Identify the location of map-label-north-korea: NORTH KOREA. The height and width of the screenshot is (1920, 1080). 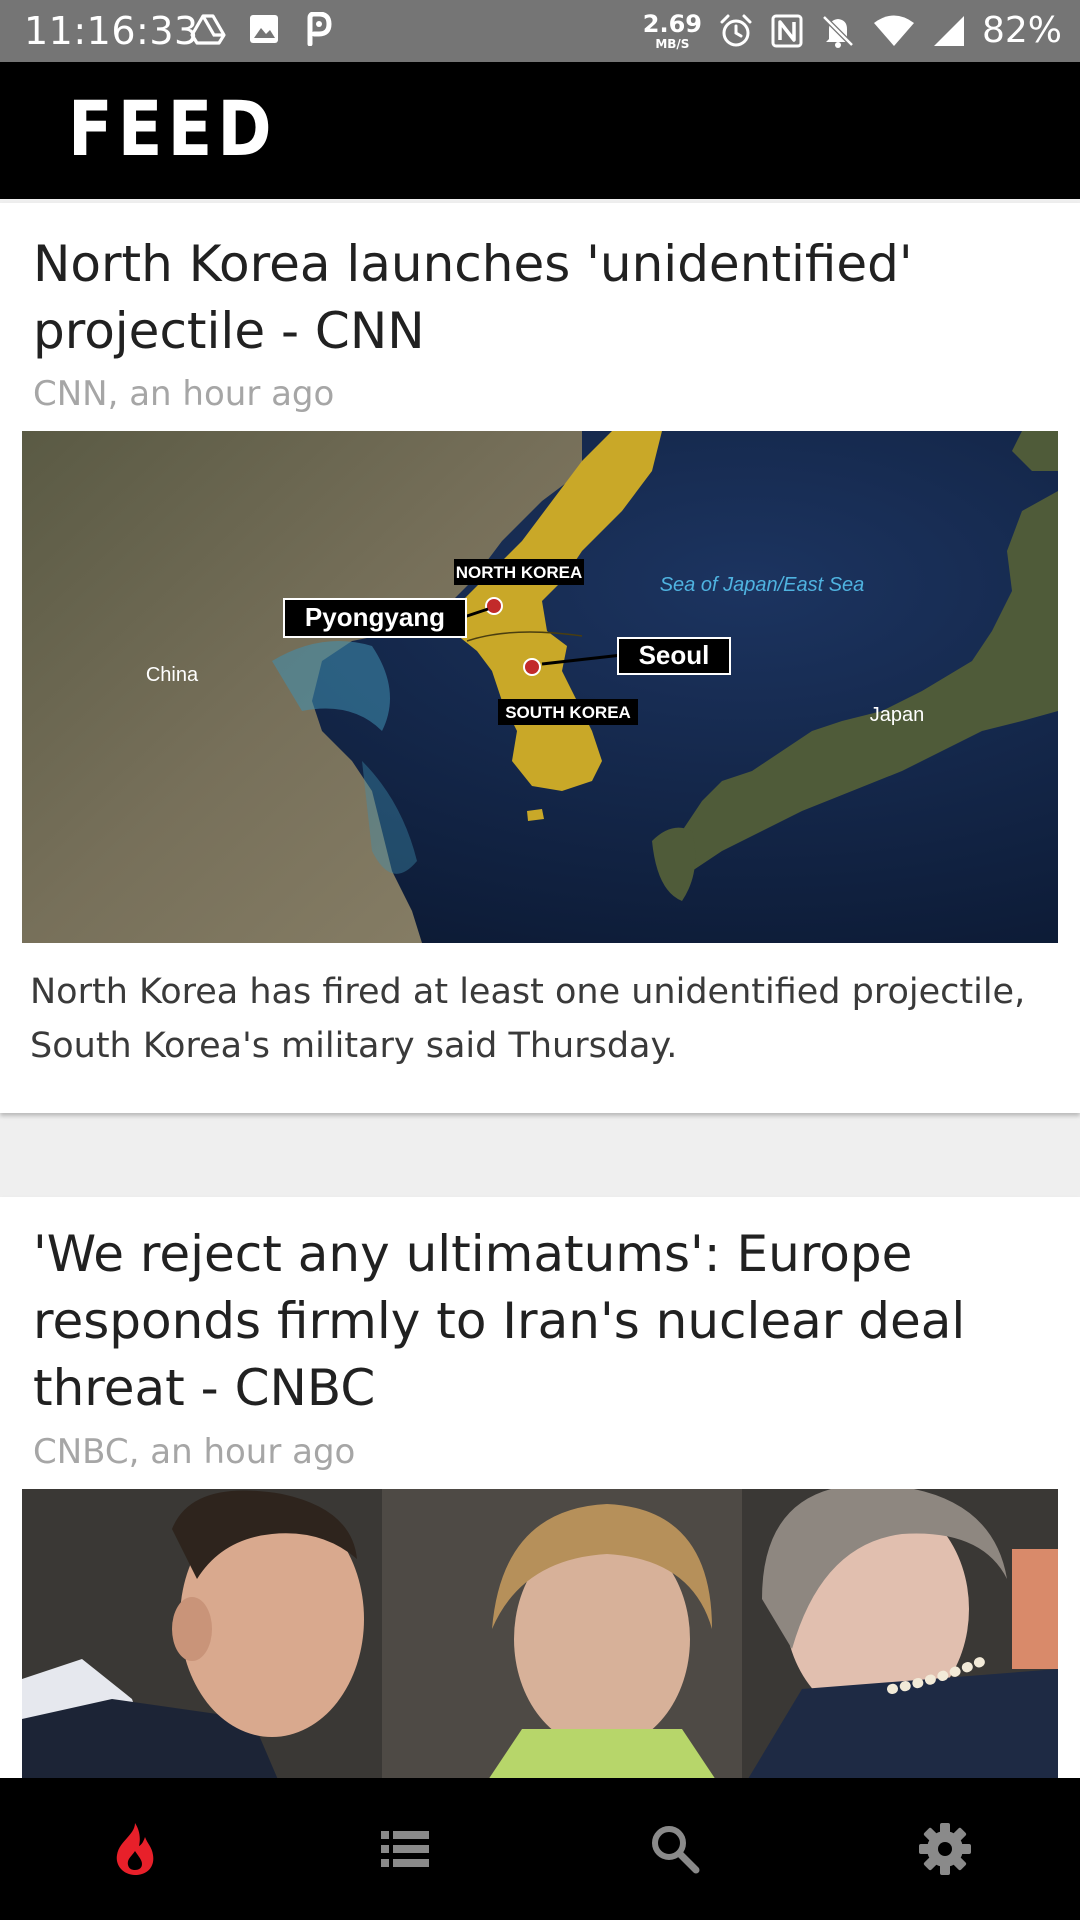
(519, 572).